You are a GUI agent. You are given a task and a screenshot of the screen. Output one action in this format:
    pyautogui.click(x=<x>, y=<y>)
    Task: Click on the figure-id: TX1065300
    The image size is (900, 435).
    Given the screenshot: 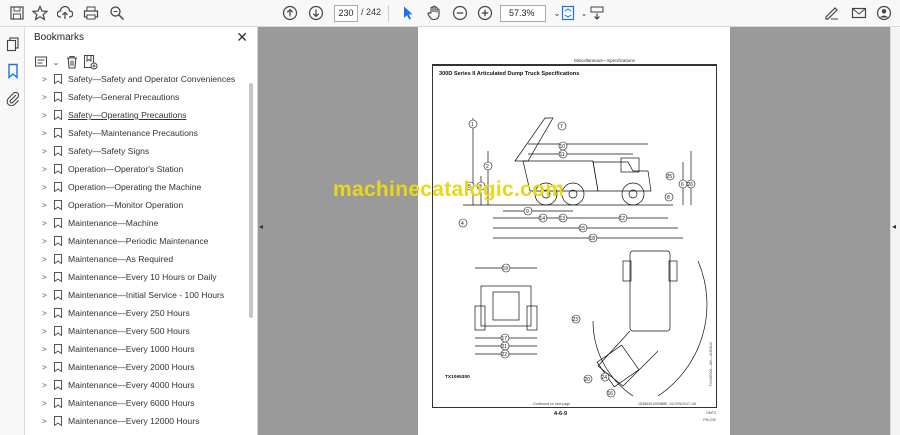 What is the action you would take?
    pyautogui.click(x=457, y=377)
    